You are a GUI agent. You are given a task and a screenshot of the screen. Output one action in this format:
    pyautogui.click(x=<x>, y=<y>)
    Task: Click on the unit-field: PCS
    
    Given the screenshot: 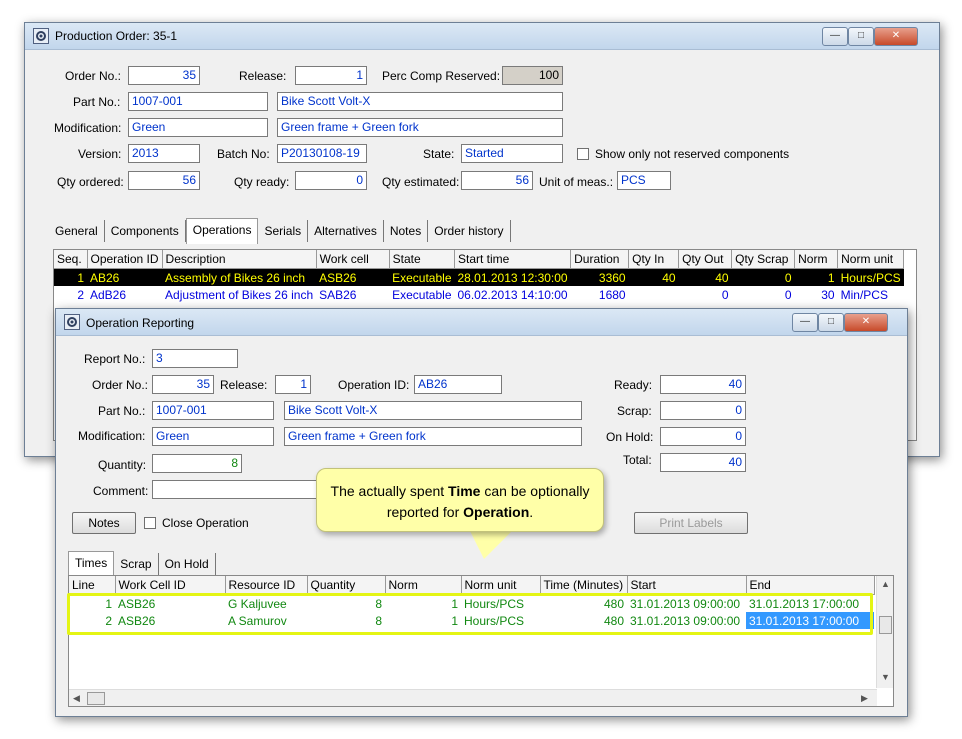 What is the action you would take?
    pyautogui.click(x=644, y=180)
    